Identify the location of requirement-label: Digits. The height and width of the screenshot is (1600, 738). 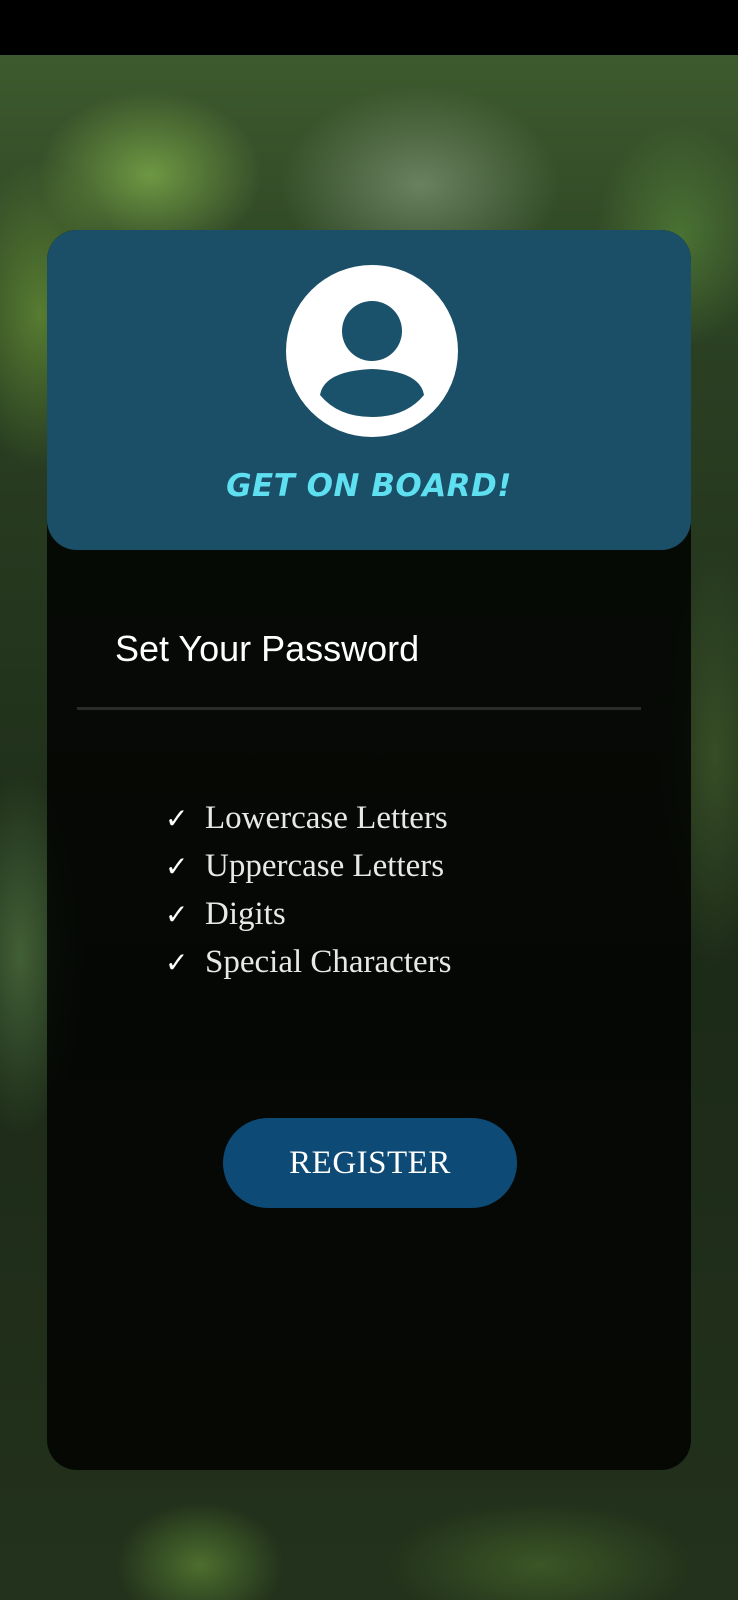
(245, 914).